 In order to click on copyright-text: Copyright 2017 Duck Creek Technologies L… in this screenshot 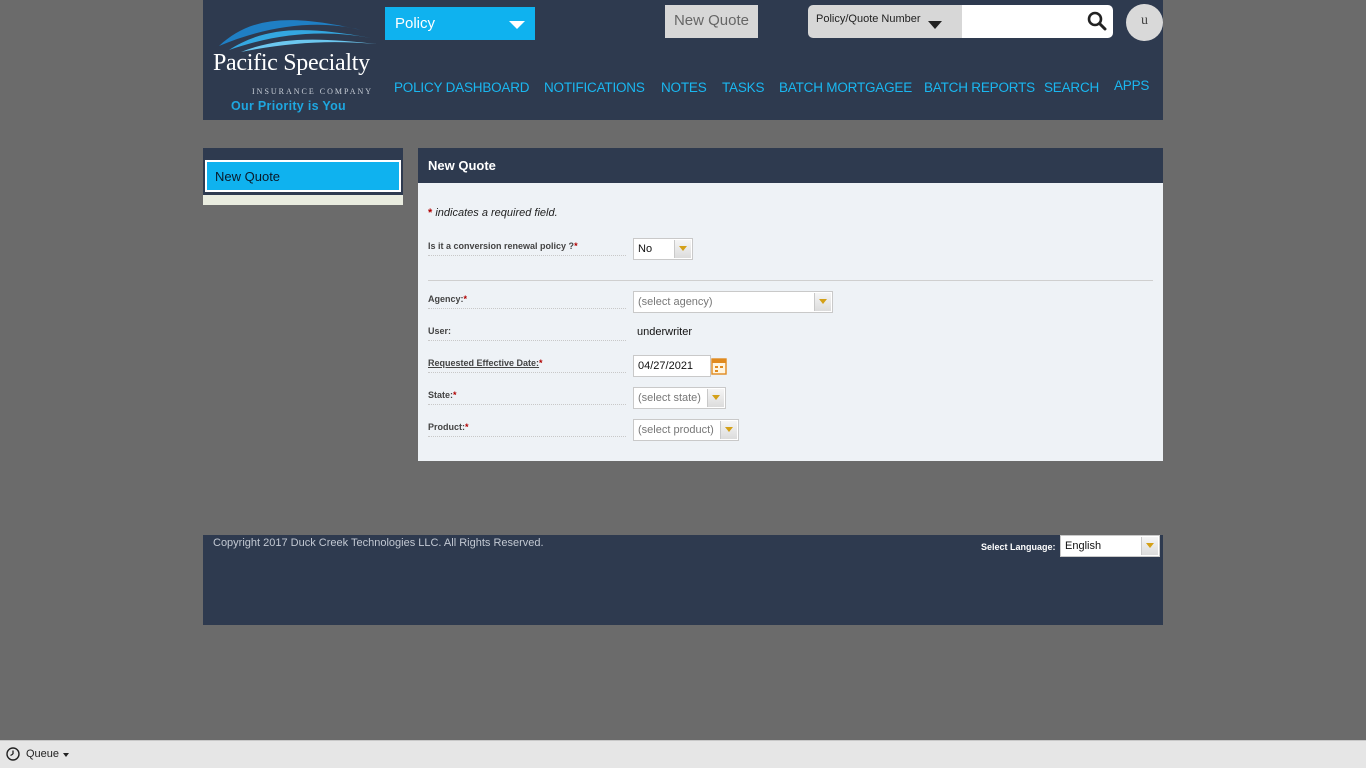, I will do `click(378, 543)`.